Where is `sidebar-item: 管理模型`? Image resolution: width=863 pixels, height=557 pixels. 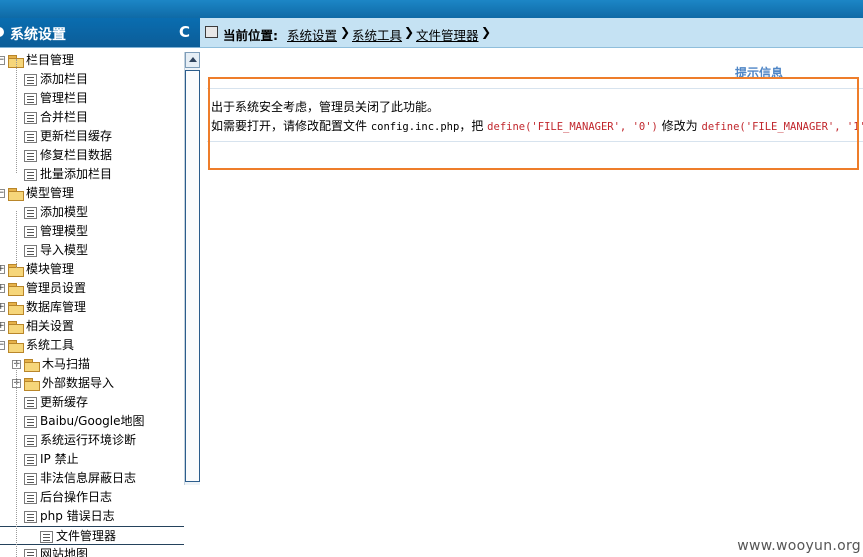
sidebar-item: 管理模型 is located at coordinates (50, 231).